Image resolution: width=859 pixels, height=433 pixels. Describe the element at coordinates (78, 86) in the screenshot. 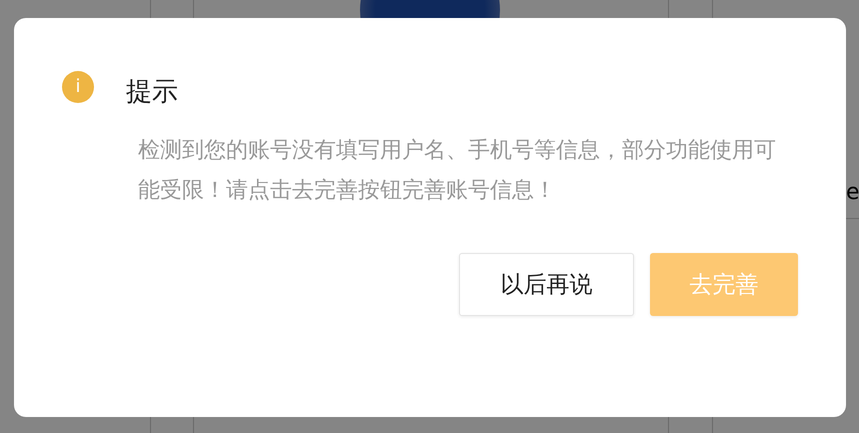

I see `info-icon: i` at that location.